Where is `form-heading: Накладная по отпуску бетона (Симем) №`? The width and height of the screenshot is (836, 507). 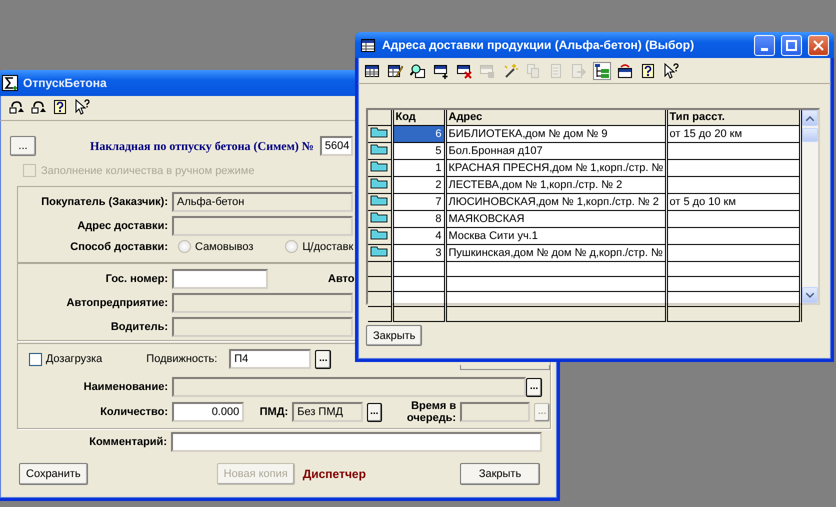
form-heading: Накладная по отпуску бетона (Симем) № is located at coordinates (202, 146).